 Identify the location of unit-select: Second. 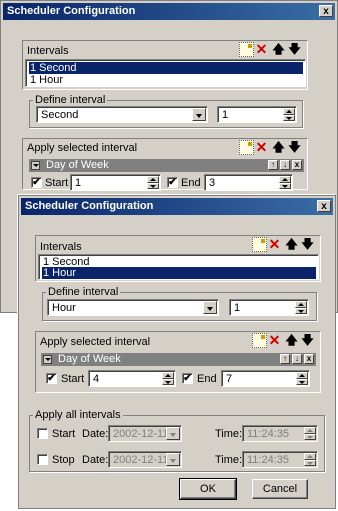
(122, 114).